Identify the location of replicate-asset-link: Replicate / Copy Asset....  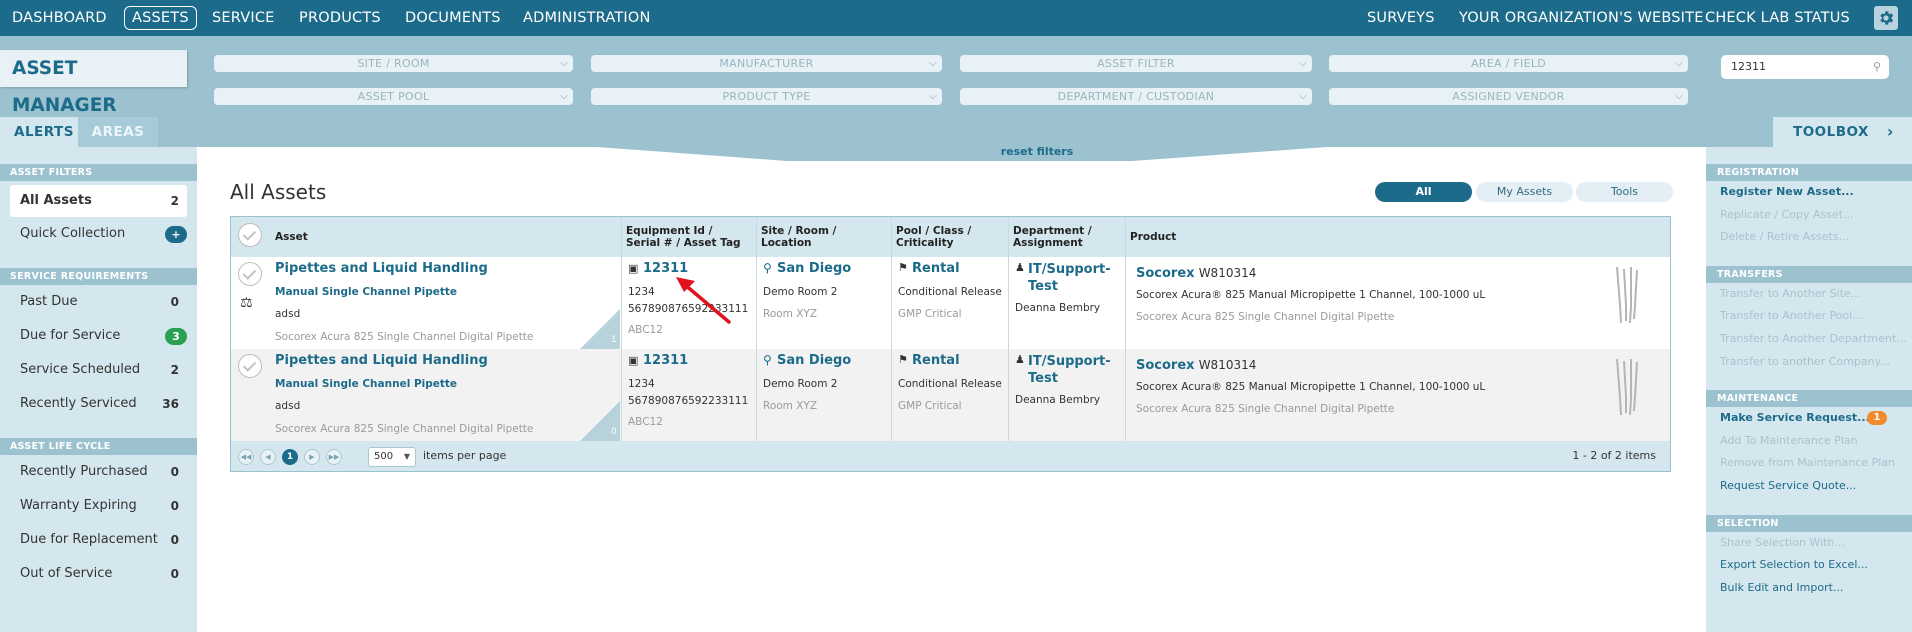
(1787, 214).